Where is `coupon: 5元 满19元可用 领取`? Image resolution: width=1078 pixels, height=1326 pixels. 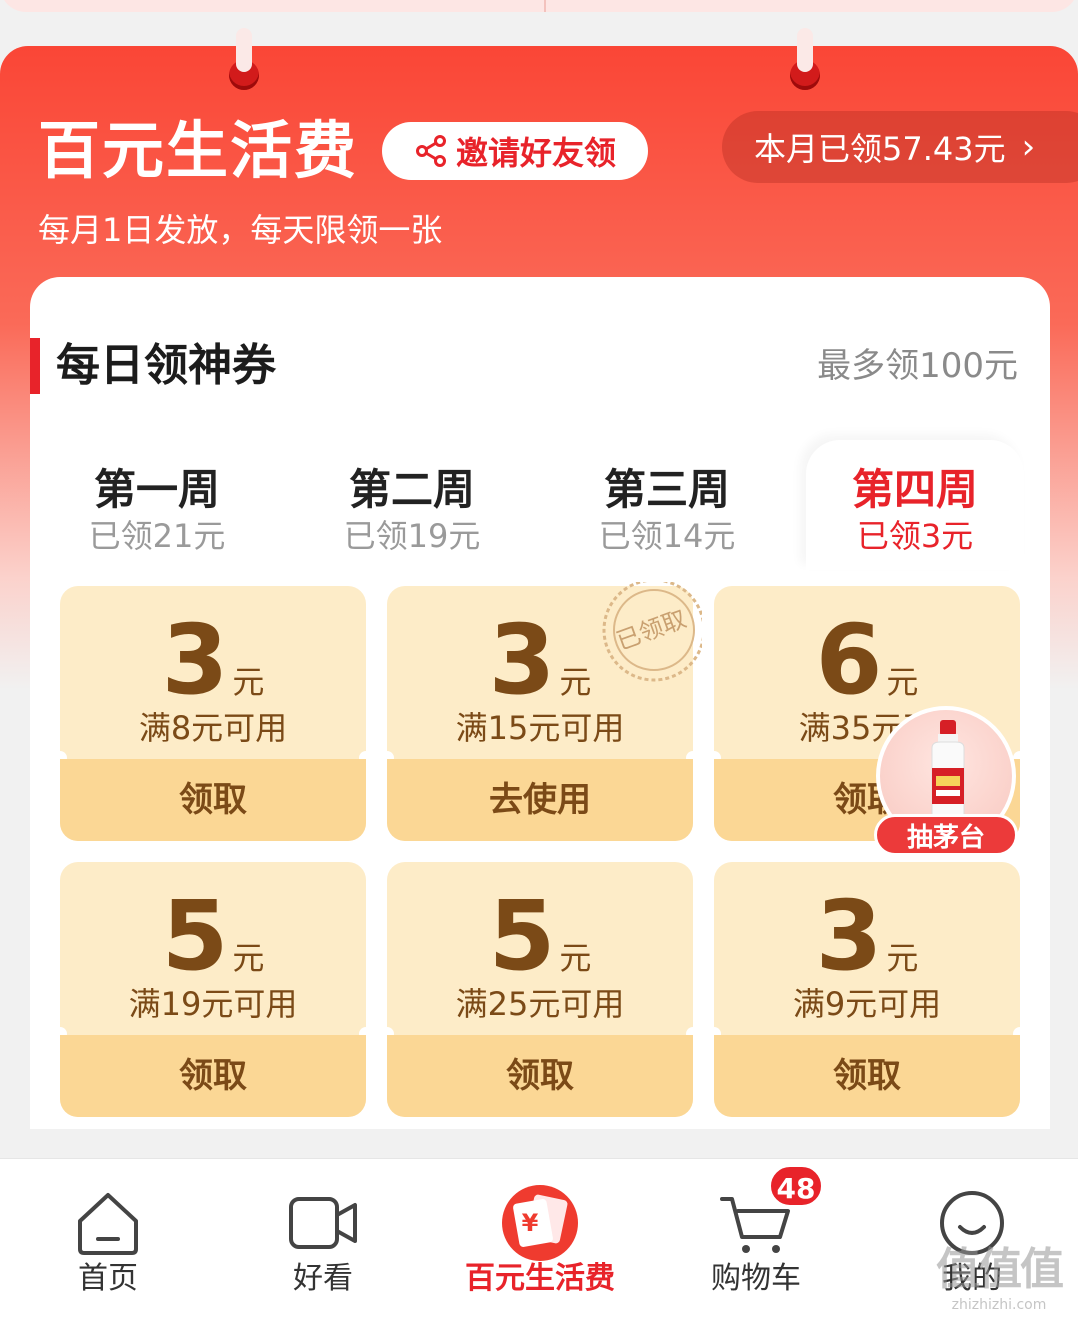
coupon: 5元 满19元可用 领取 is located at coordinates (213, 989).